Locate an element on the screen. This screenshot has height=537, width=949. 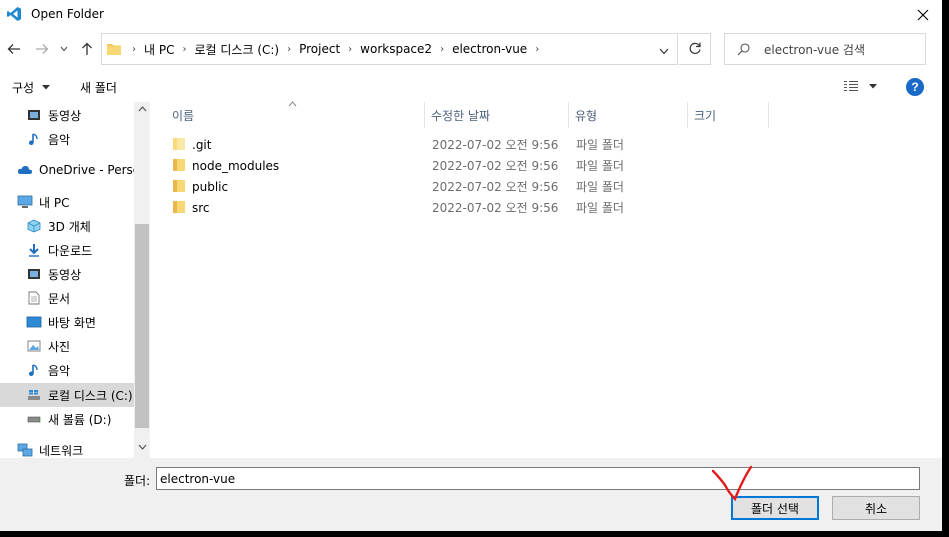
sidebar-item-music-pc: 음악 is located at coordinates (67, 370).